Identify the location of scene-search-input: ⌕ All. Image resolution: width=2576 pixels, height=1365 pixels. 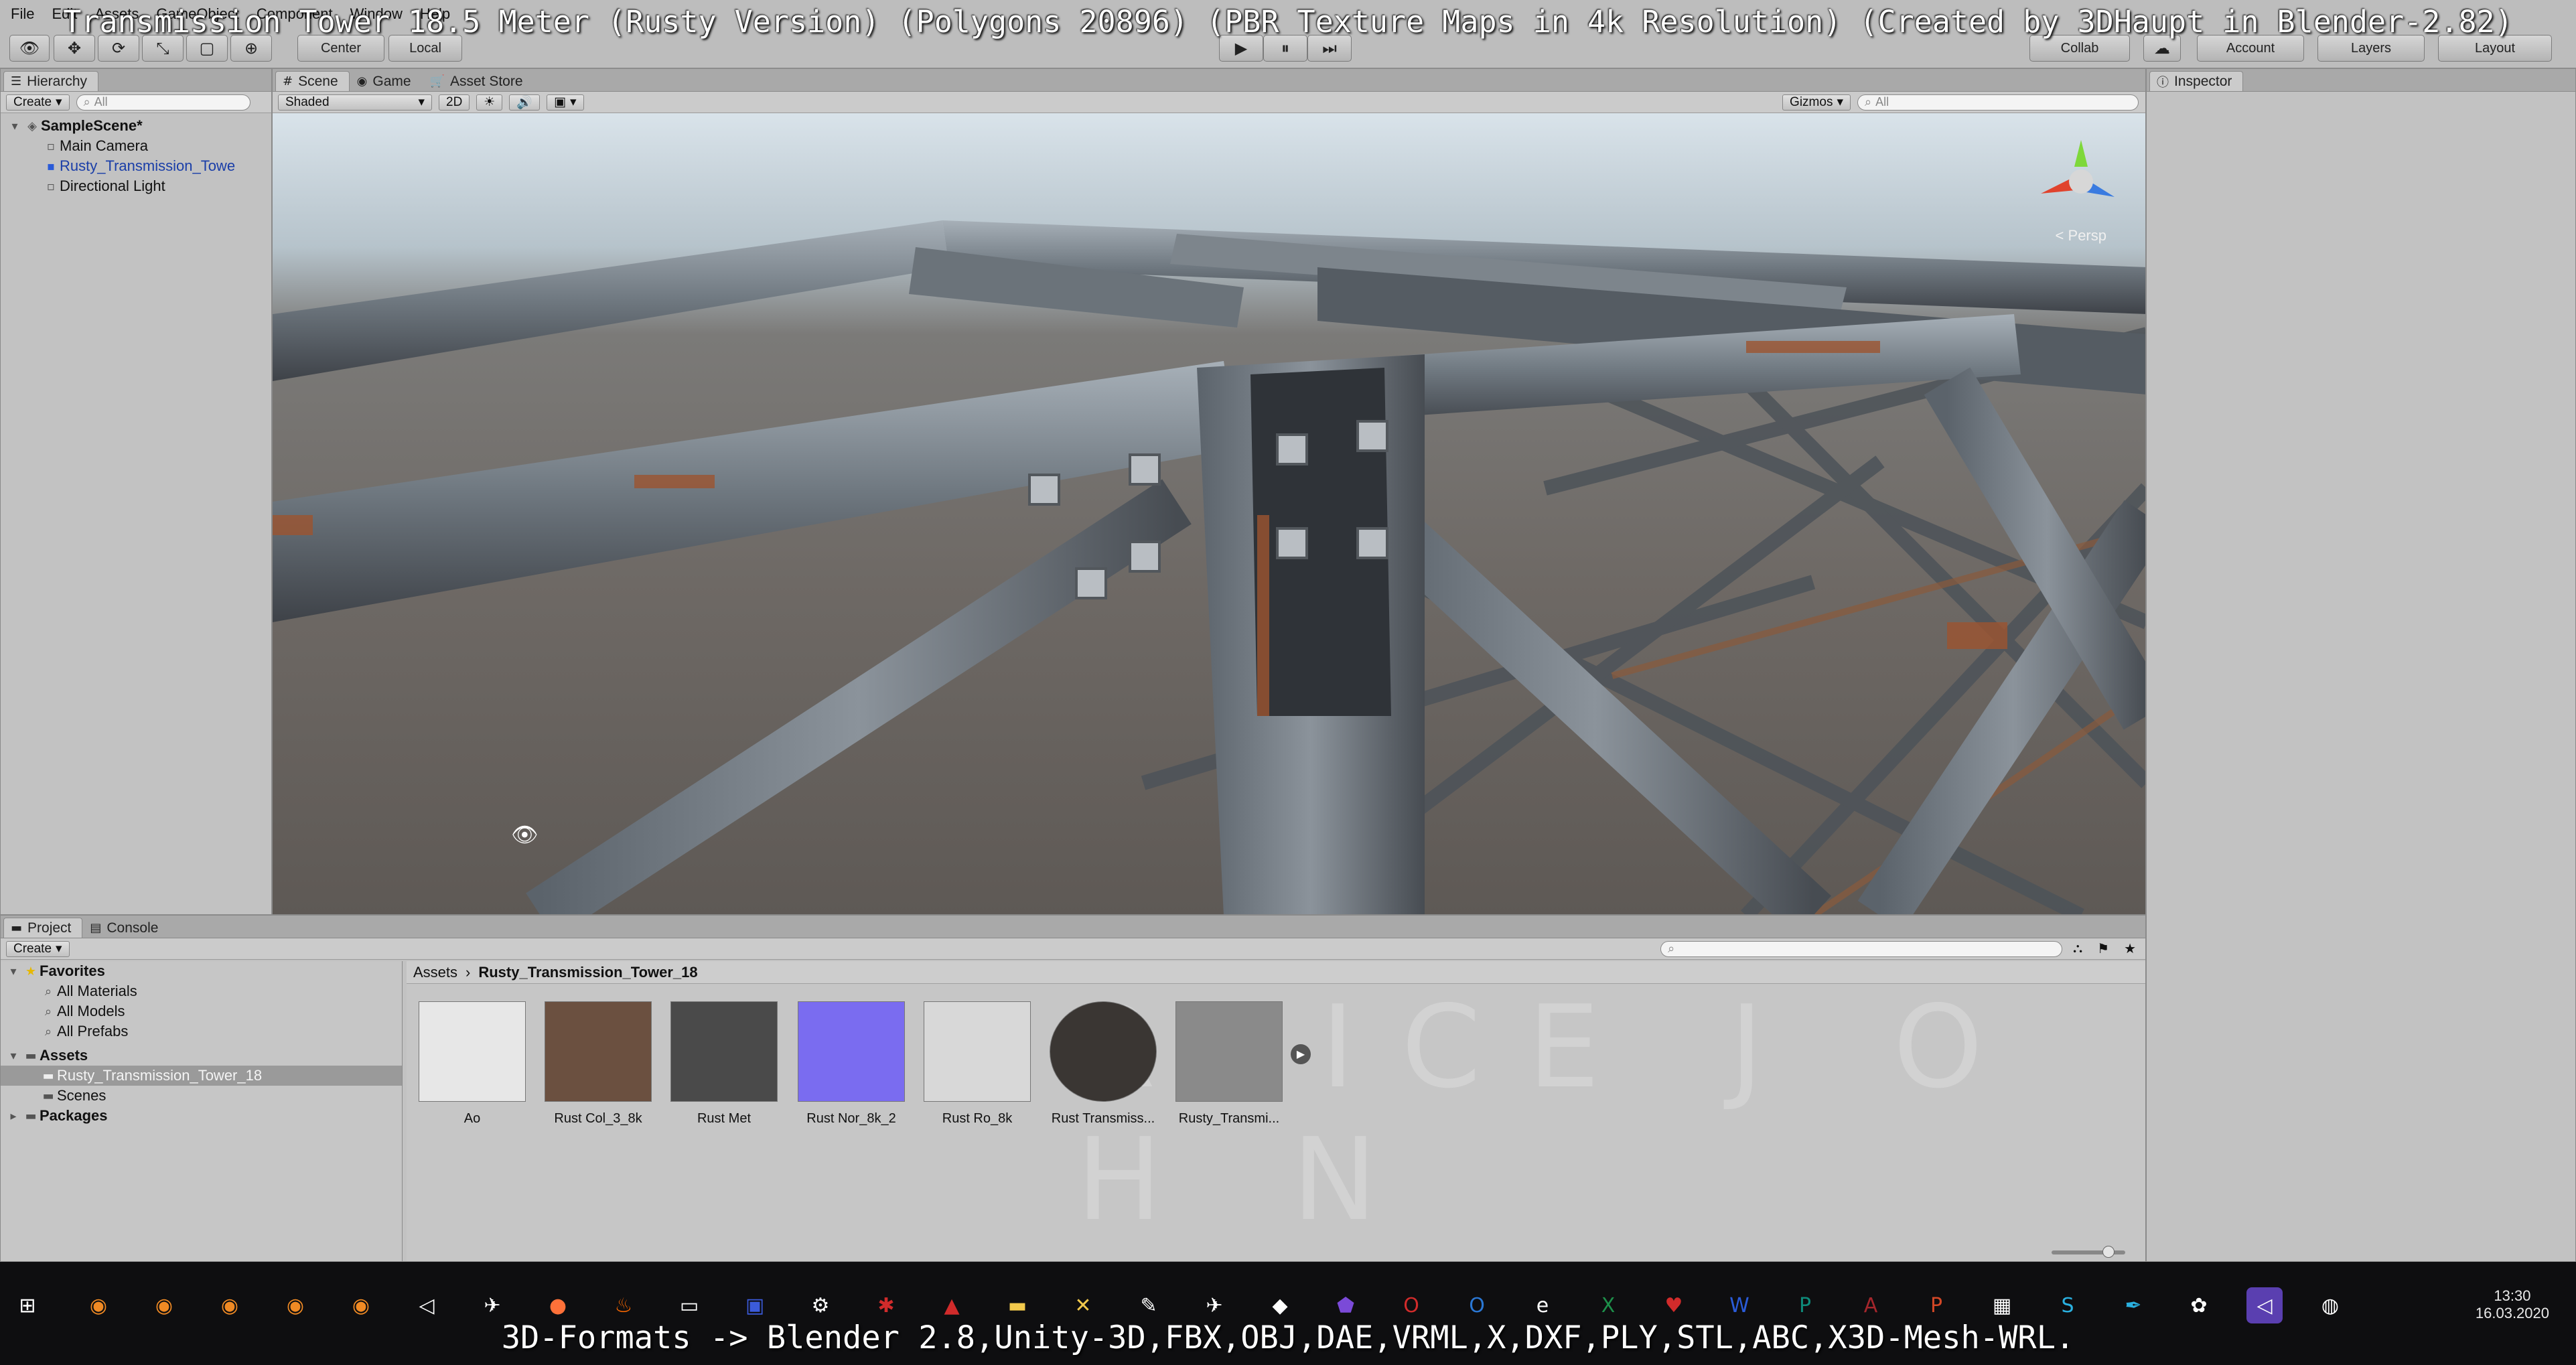
(1998, 102).